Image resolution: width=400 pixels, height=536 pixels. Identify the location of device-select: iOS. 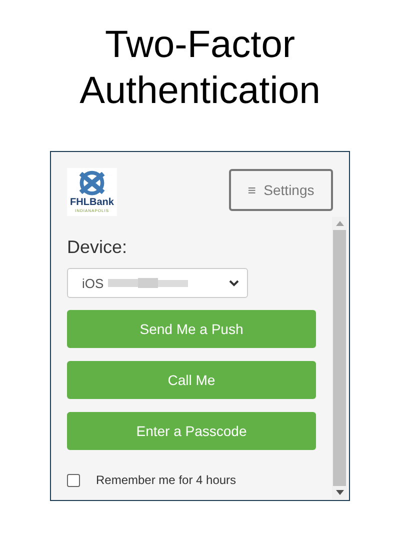
(157, 283).